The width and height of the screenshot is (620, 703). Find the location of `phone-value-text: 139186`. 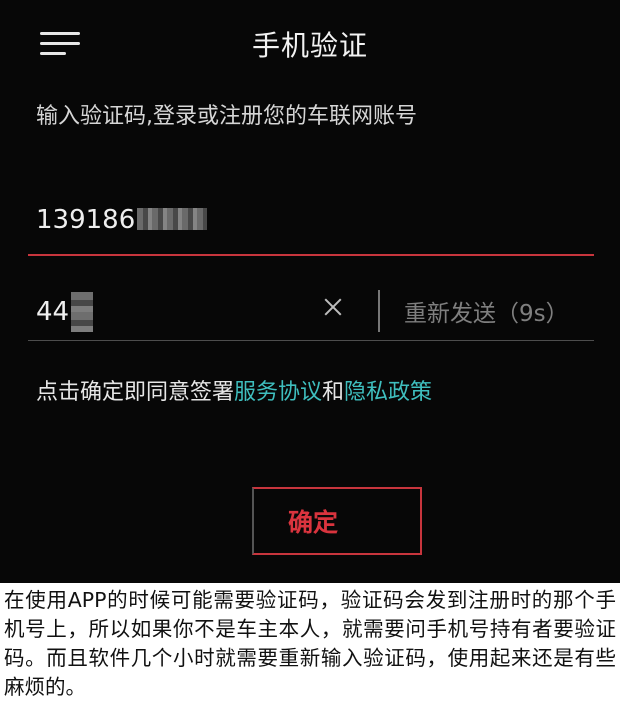

phone-value-text: 139186 is located at coordinates (86, 220).